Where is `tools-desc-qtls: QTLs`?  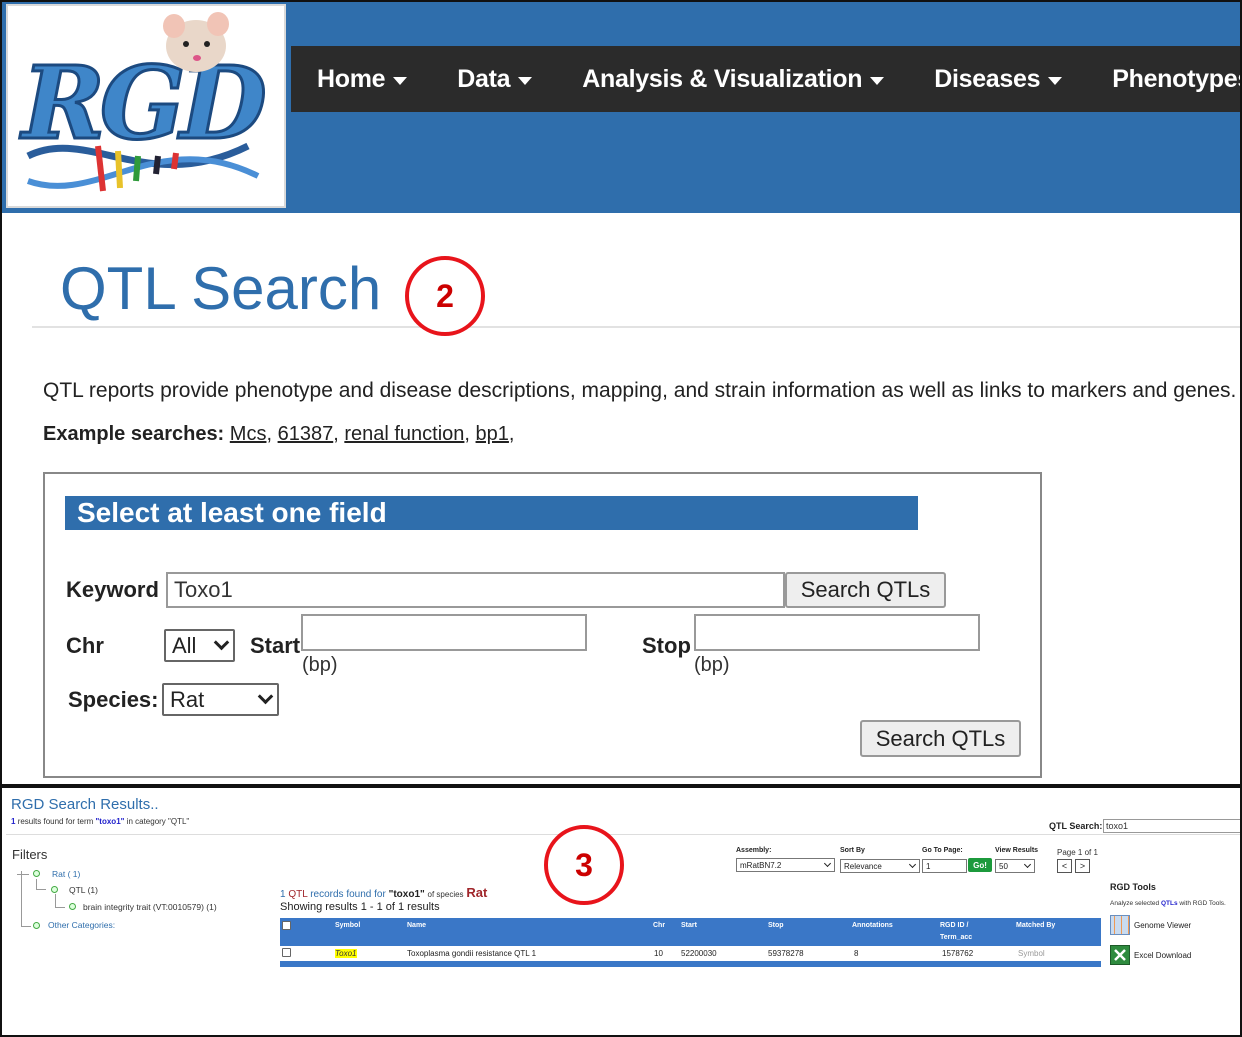 tools-desc-qtls: QTLs is located at coordinates (1169, 903).